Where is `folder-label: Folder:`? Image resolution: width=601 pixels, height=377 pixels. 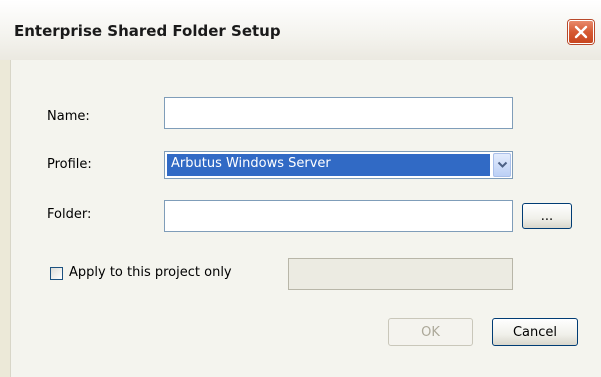 folder-label: Folder: is located at coordinates (69, 214).